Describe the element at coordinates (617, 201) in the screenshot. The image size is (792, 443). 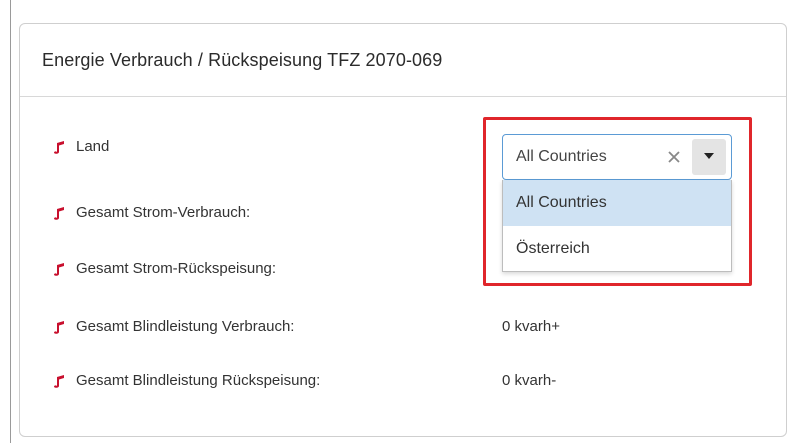
I see `annotation-highlight-frame` at that location.